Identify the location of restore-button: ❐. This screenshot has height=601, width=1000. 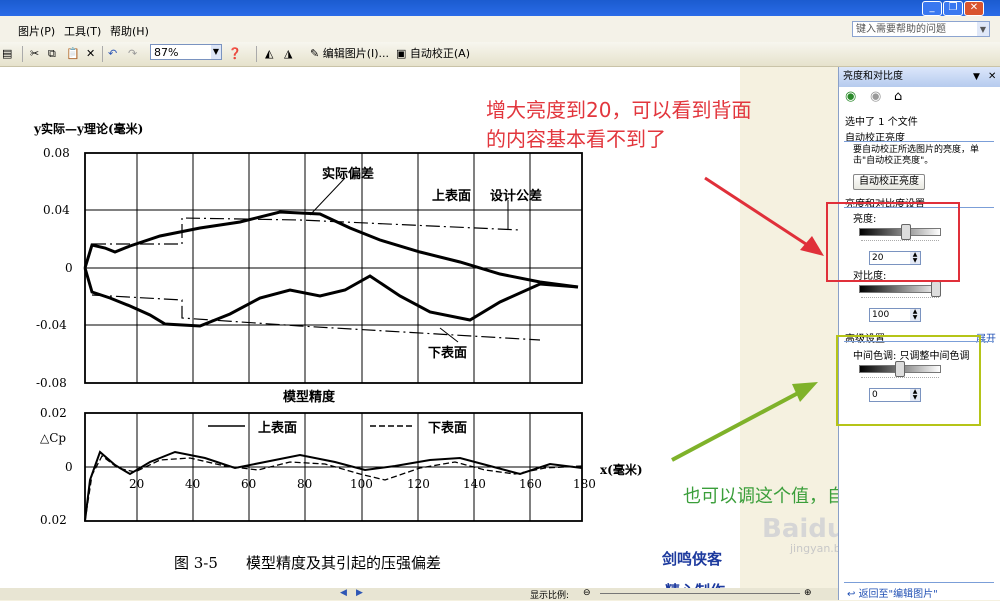
(953, 8).